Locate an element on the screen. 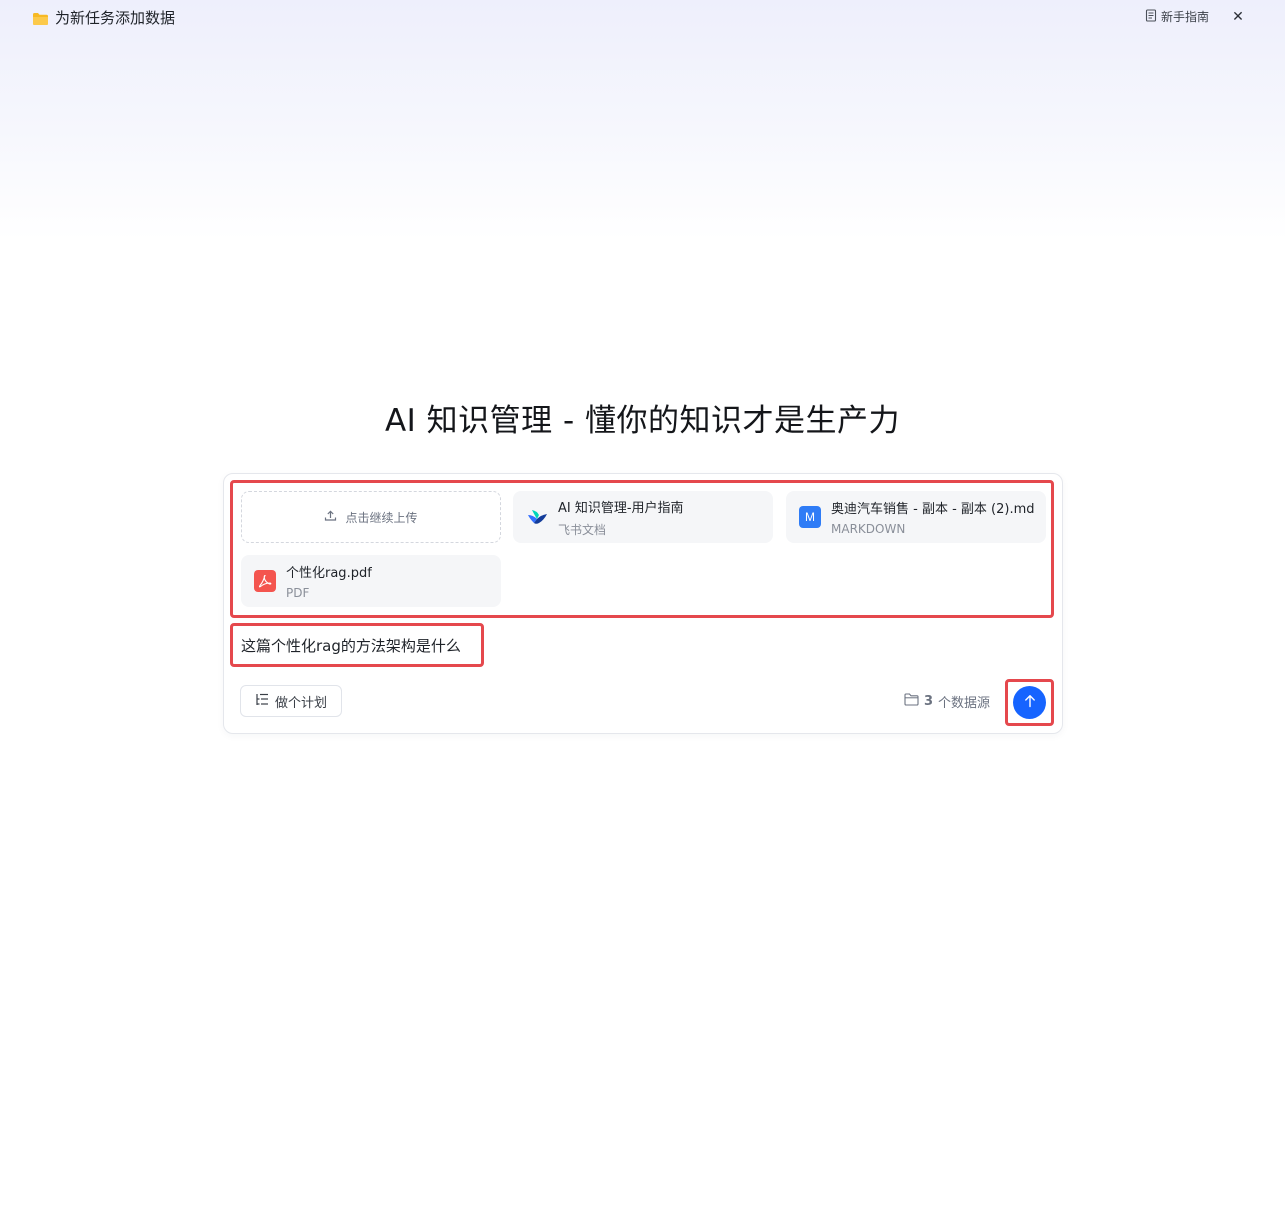 The image size is (1285, 1230). make-plan-button: 做个计划 is located at coordinates (291, 701).